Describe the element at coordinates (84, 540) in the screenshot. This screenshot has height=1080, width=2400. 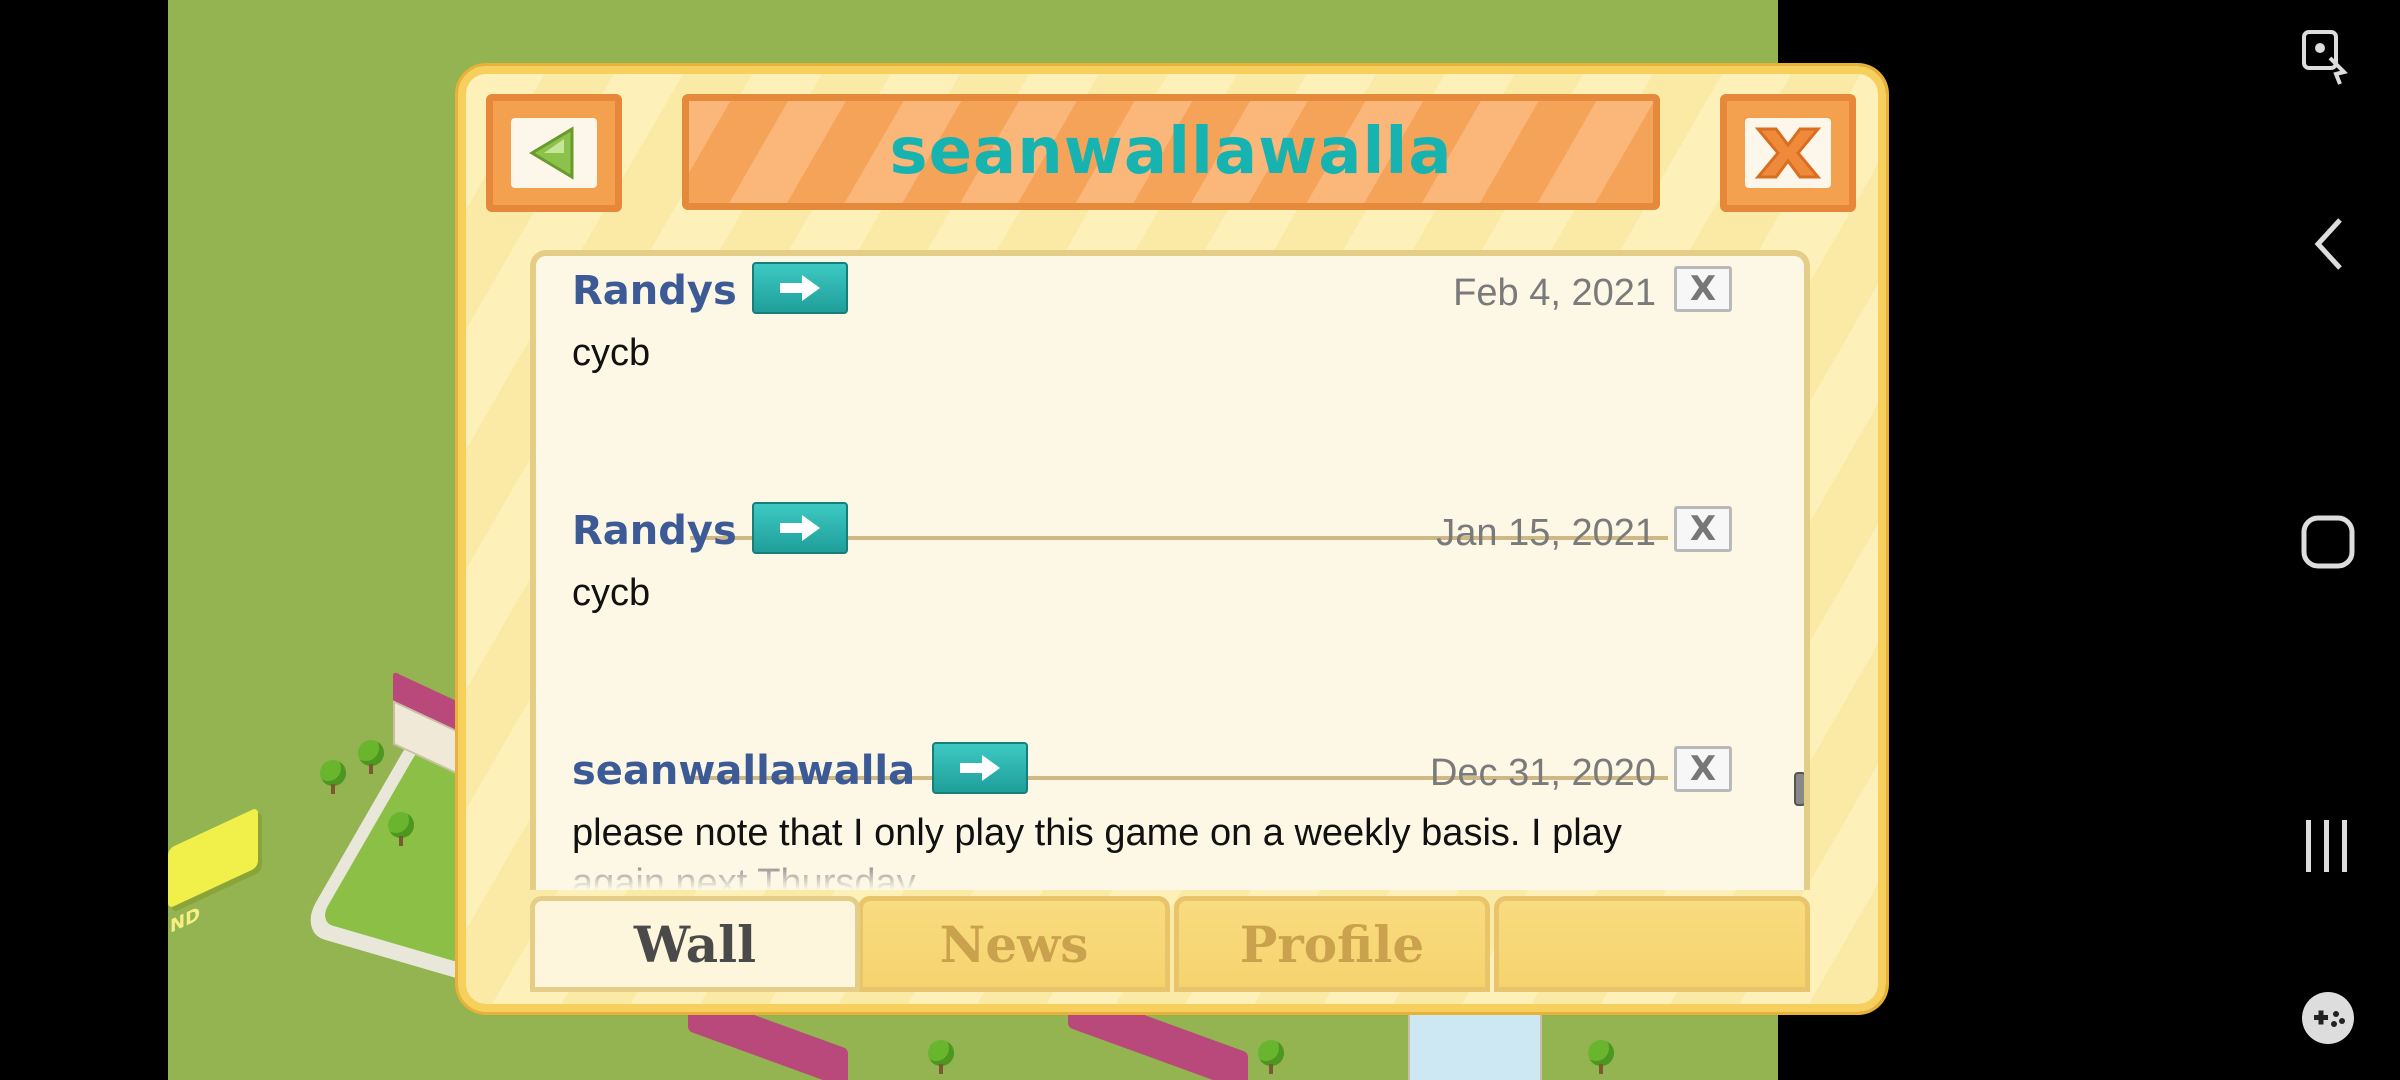
I see `left-letterbox` at that location.